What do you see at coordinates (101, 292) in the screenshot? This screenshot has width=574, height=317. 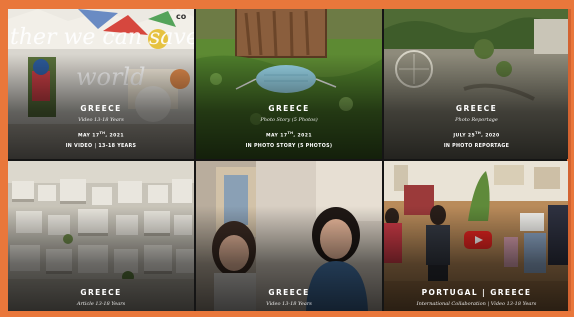 I see `tile-4-country: GREECE` at bounding box center [101, 292].